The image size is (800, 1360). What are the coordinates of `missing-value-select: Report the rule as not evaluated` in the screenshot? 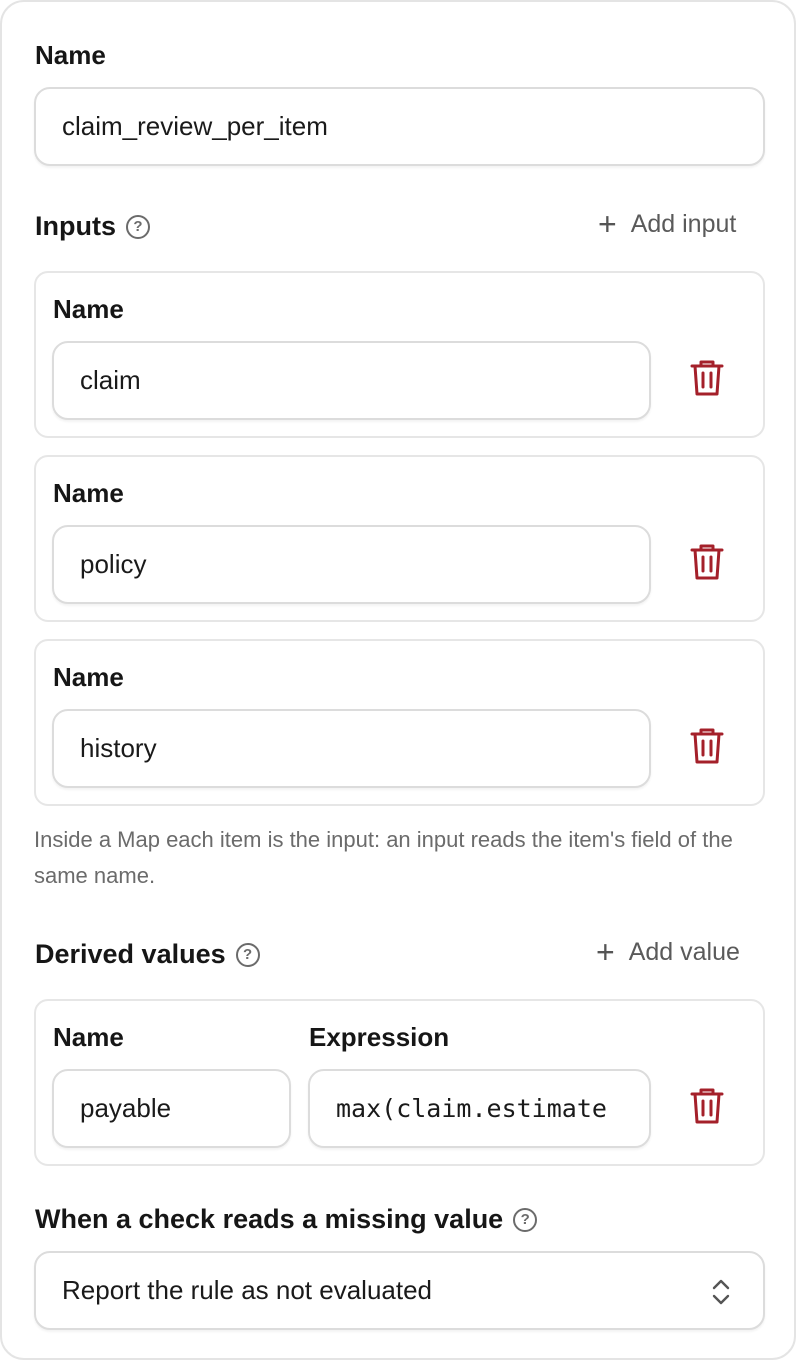 It's located at (399, 1290).